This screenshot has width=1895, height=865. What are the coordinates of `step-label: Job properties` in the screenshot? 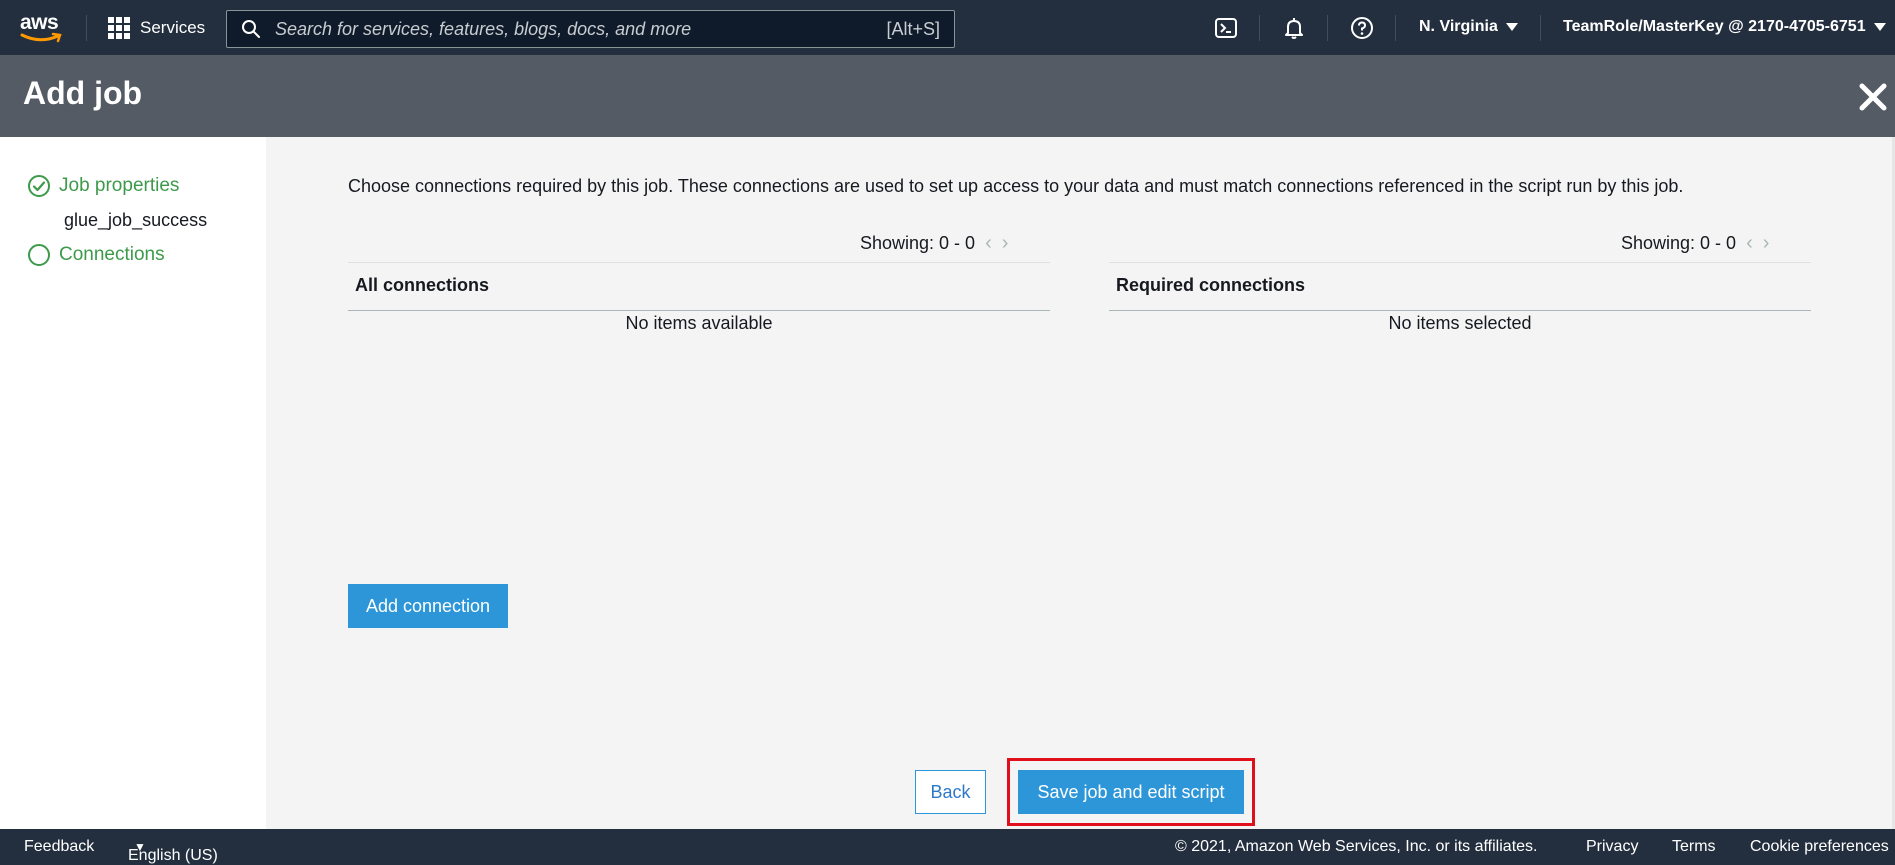 It's located at (119, 185).